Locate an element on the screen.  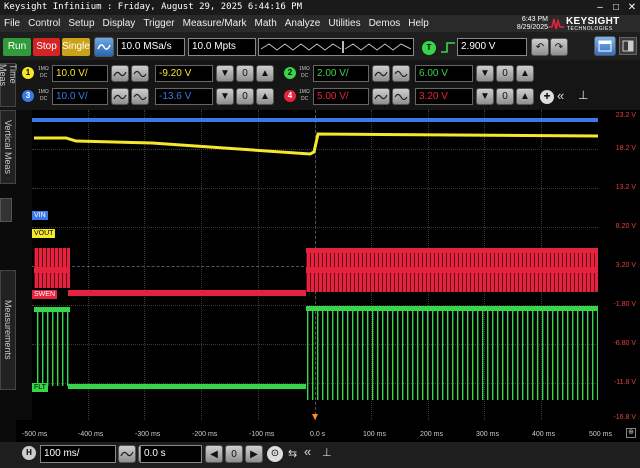
menu-display: Display is located at coordinates (119, 23).